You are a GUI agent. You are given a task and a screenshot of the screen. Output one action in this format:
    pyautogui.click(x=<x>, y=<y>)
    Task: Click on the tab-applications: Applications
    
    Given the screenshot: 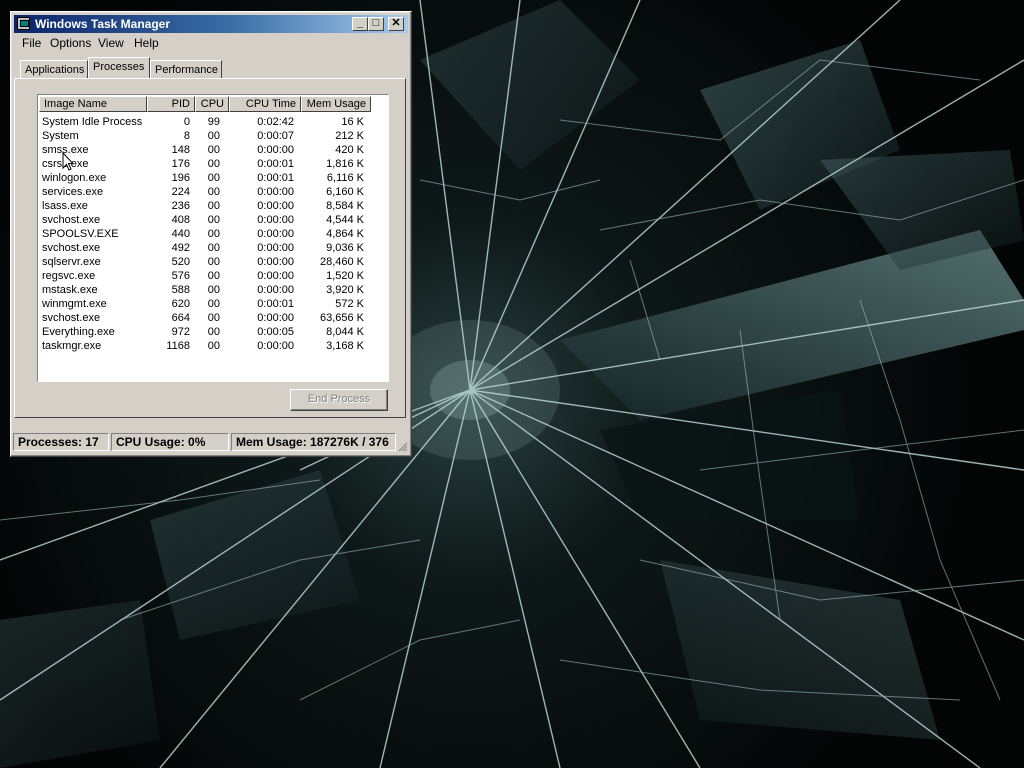 What is the action you would take?
    pyautogui.click(x=54, y=69)
    